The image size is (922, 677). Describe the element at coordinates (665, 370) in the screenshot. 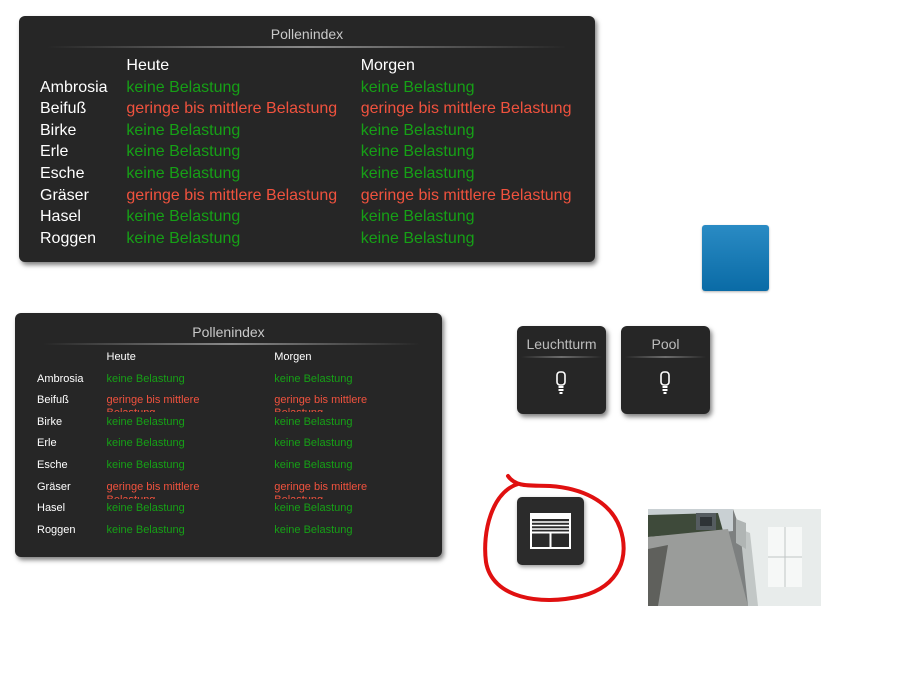

I see `lamp-button-pool: Pool` at that location.